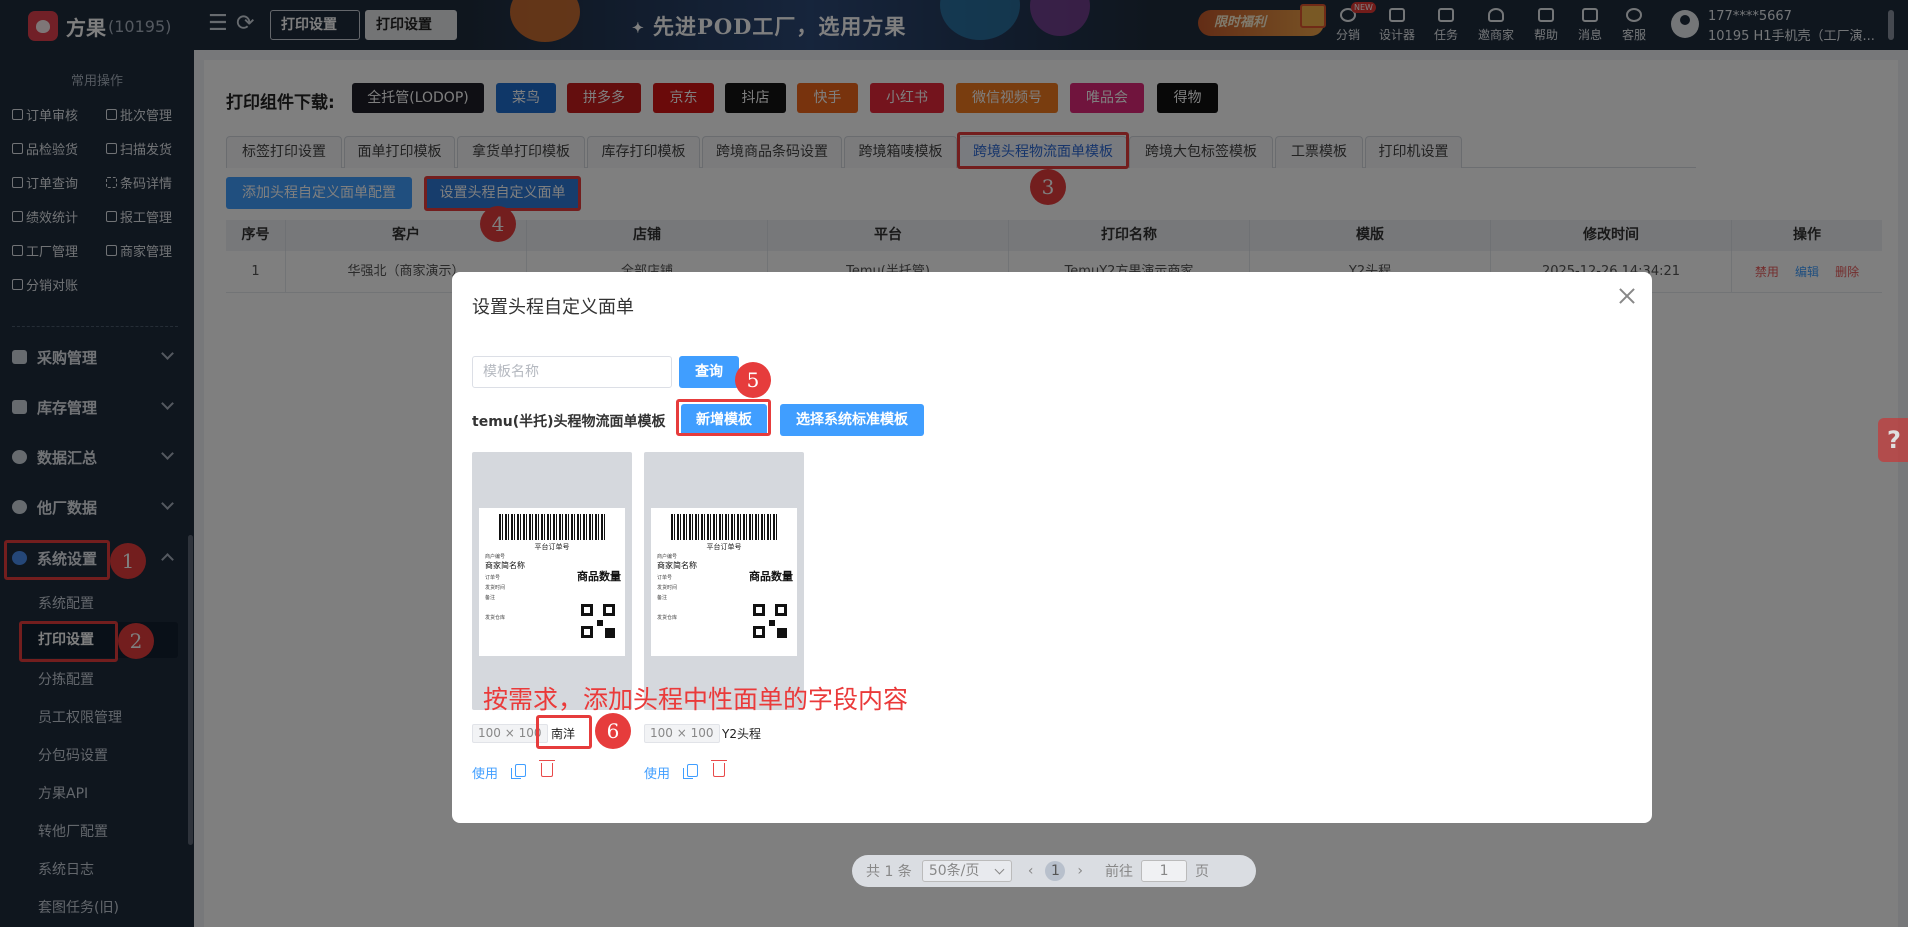 This screenshot has width=1908, height=927. I want to click on query-button: 查询, so click(709, 372).